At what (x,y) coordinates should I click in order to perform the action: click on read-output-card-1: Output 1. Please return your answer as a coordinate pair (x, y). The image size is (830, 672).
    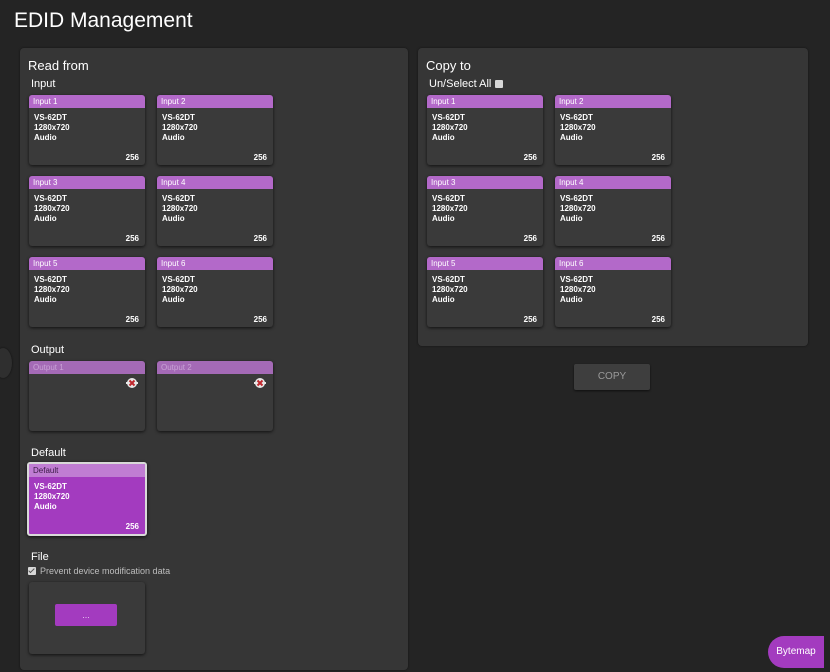
    Looking at the image, I should click on (87, 396).